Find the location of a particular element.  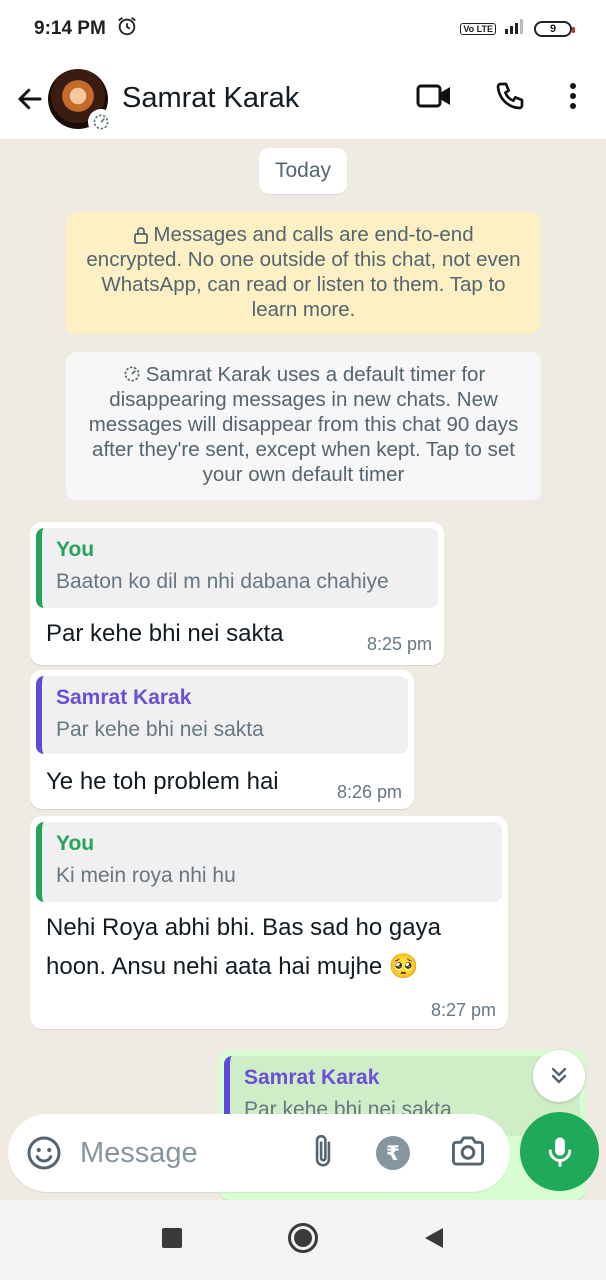

status-bar: 9:14 PM Vo LTE 9 is located at coordinates (303, 29).